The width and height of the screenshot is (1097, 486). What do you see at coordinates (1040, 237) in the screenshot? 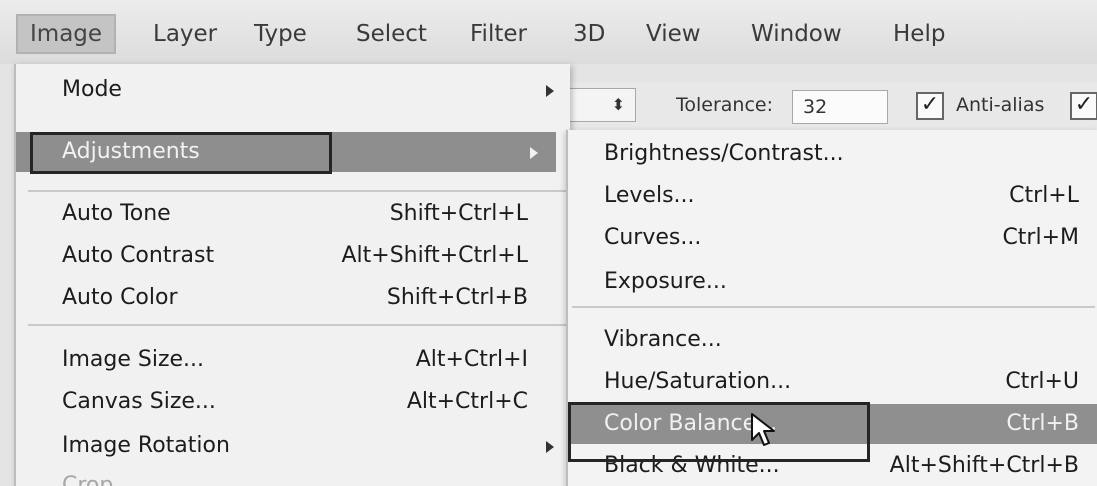
I see `menu-item-shortcut: Ctrl+M` at bounding box center [1040, 237].